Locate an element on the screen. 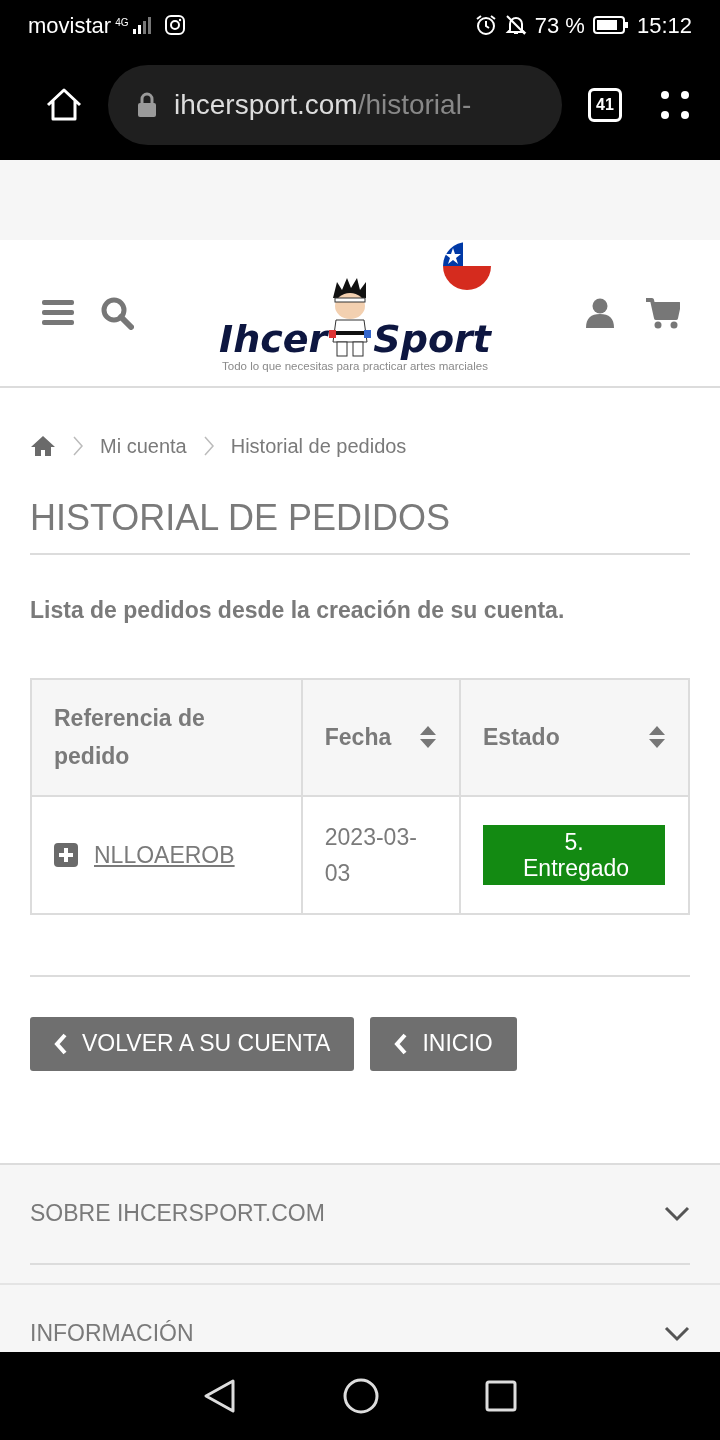 This screenshot has width=720, height=1440. network-type: 4G is located at coordinates (122, 22).